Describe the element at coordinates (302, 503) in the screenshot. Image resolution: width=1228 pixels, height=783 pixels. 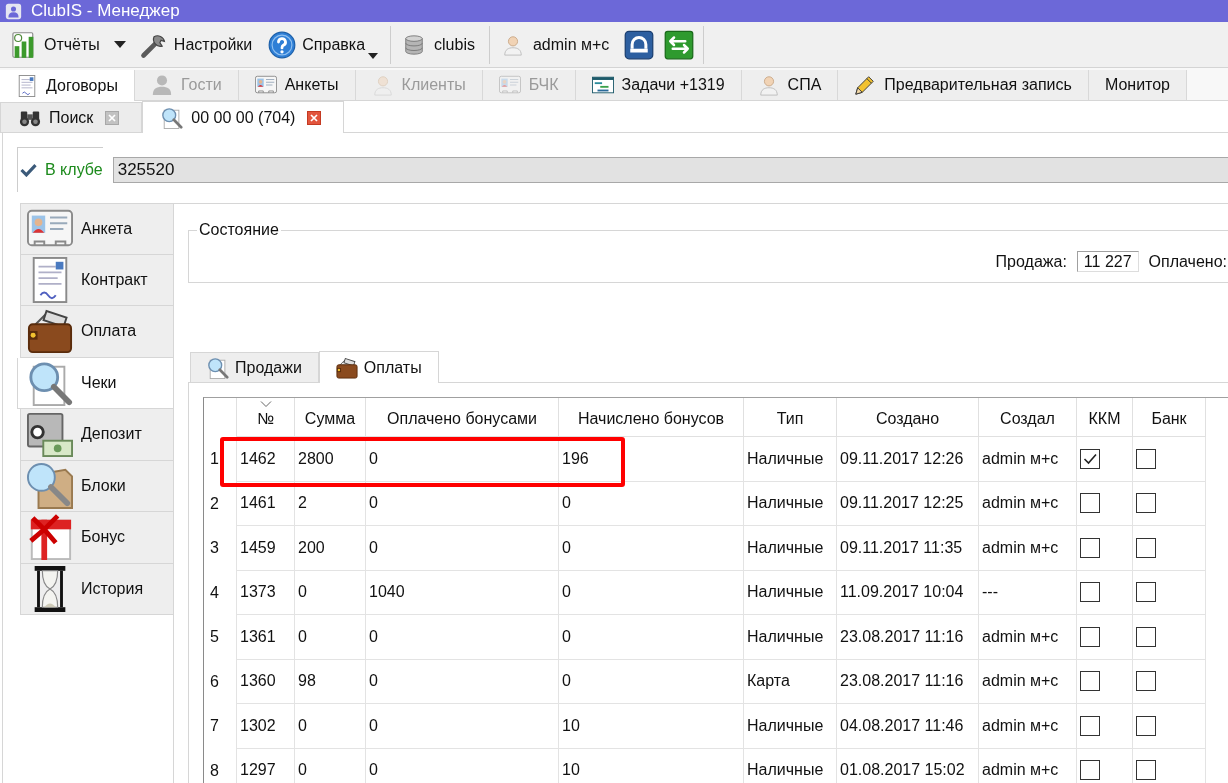
I see `table-cell: 2` at that location.